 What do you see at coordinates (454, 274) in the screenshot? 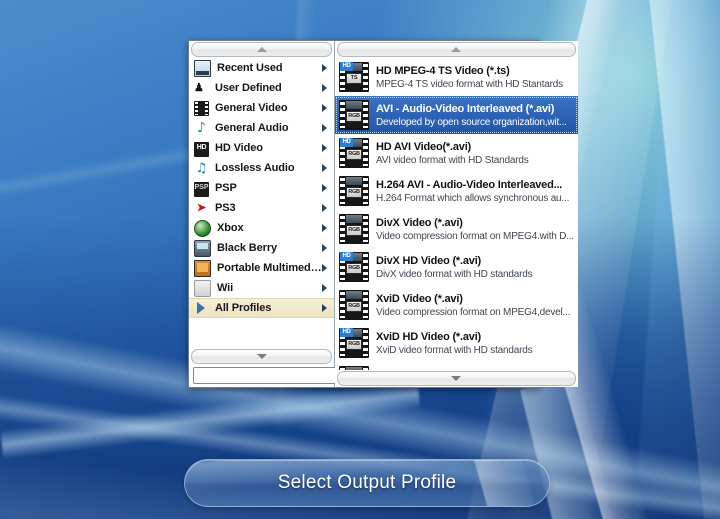
I see `profile-description: DivX video format with HD standards` at bounding box center [454, 274].